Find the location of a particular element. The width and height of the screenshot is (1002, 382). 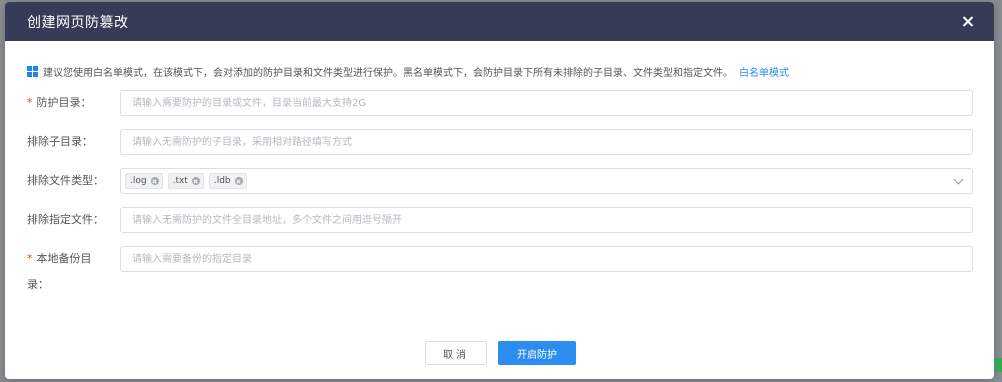

exclude-files-input is located at coordinates (546, 220).